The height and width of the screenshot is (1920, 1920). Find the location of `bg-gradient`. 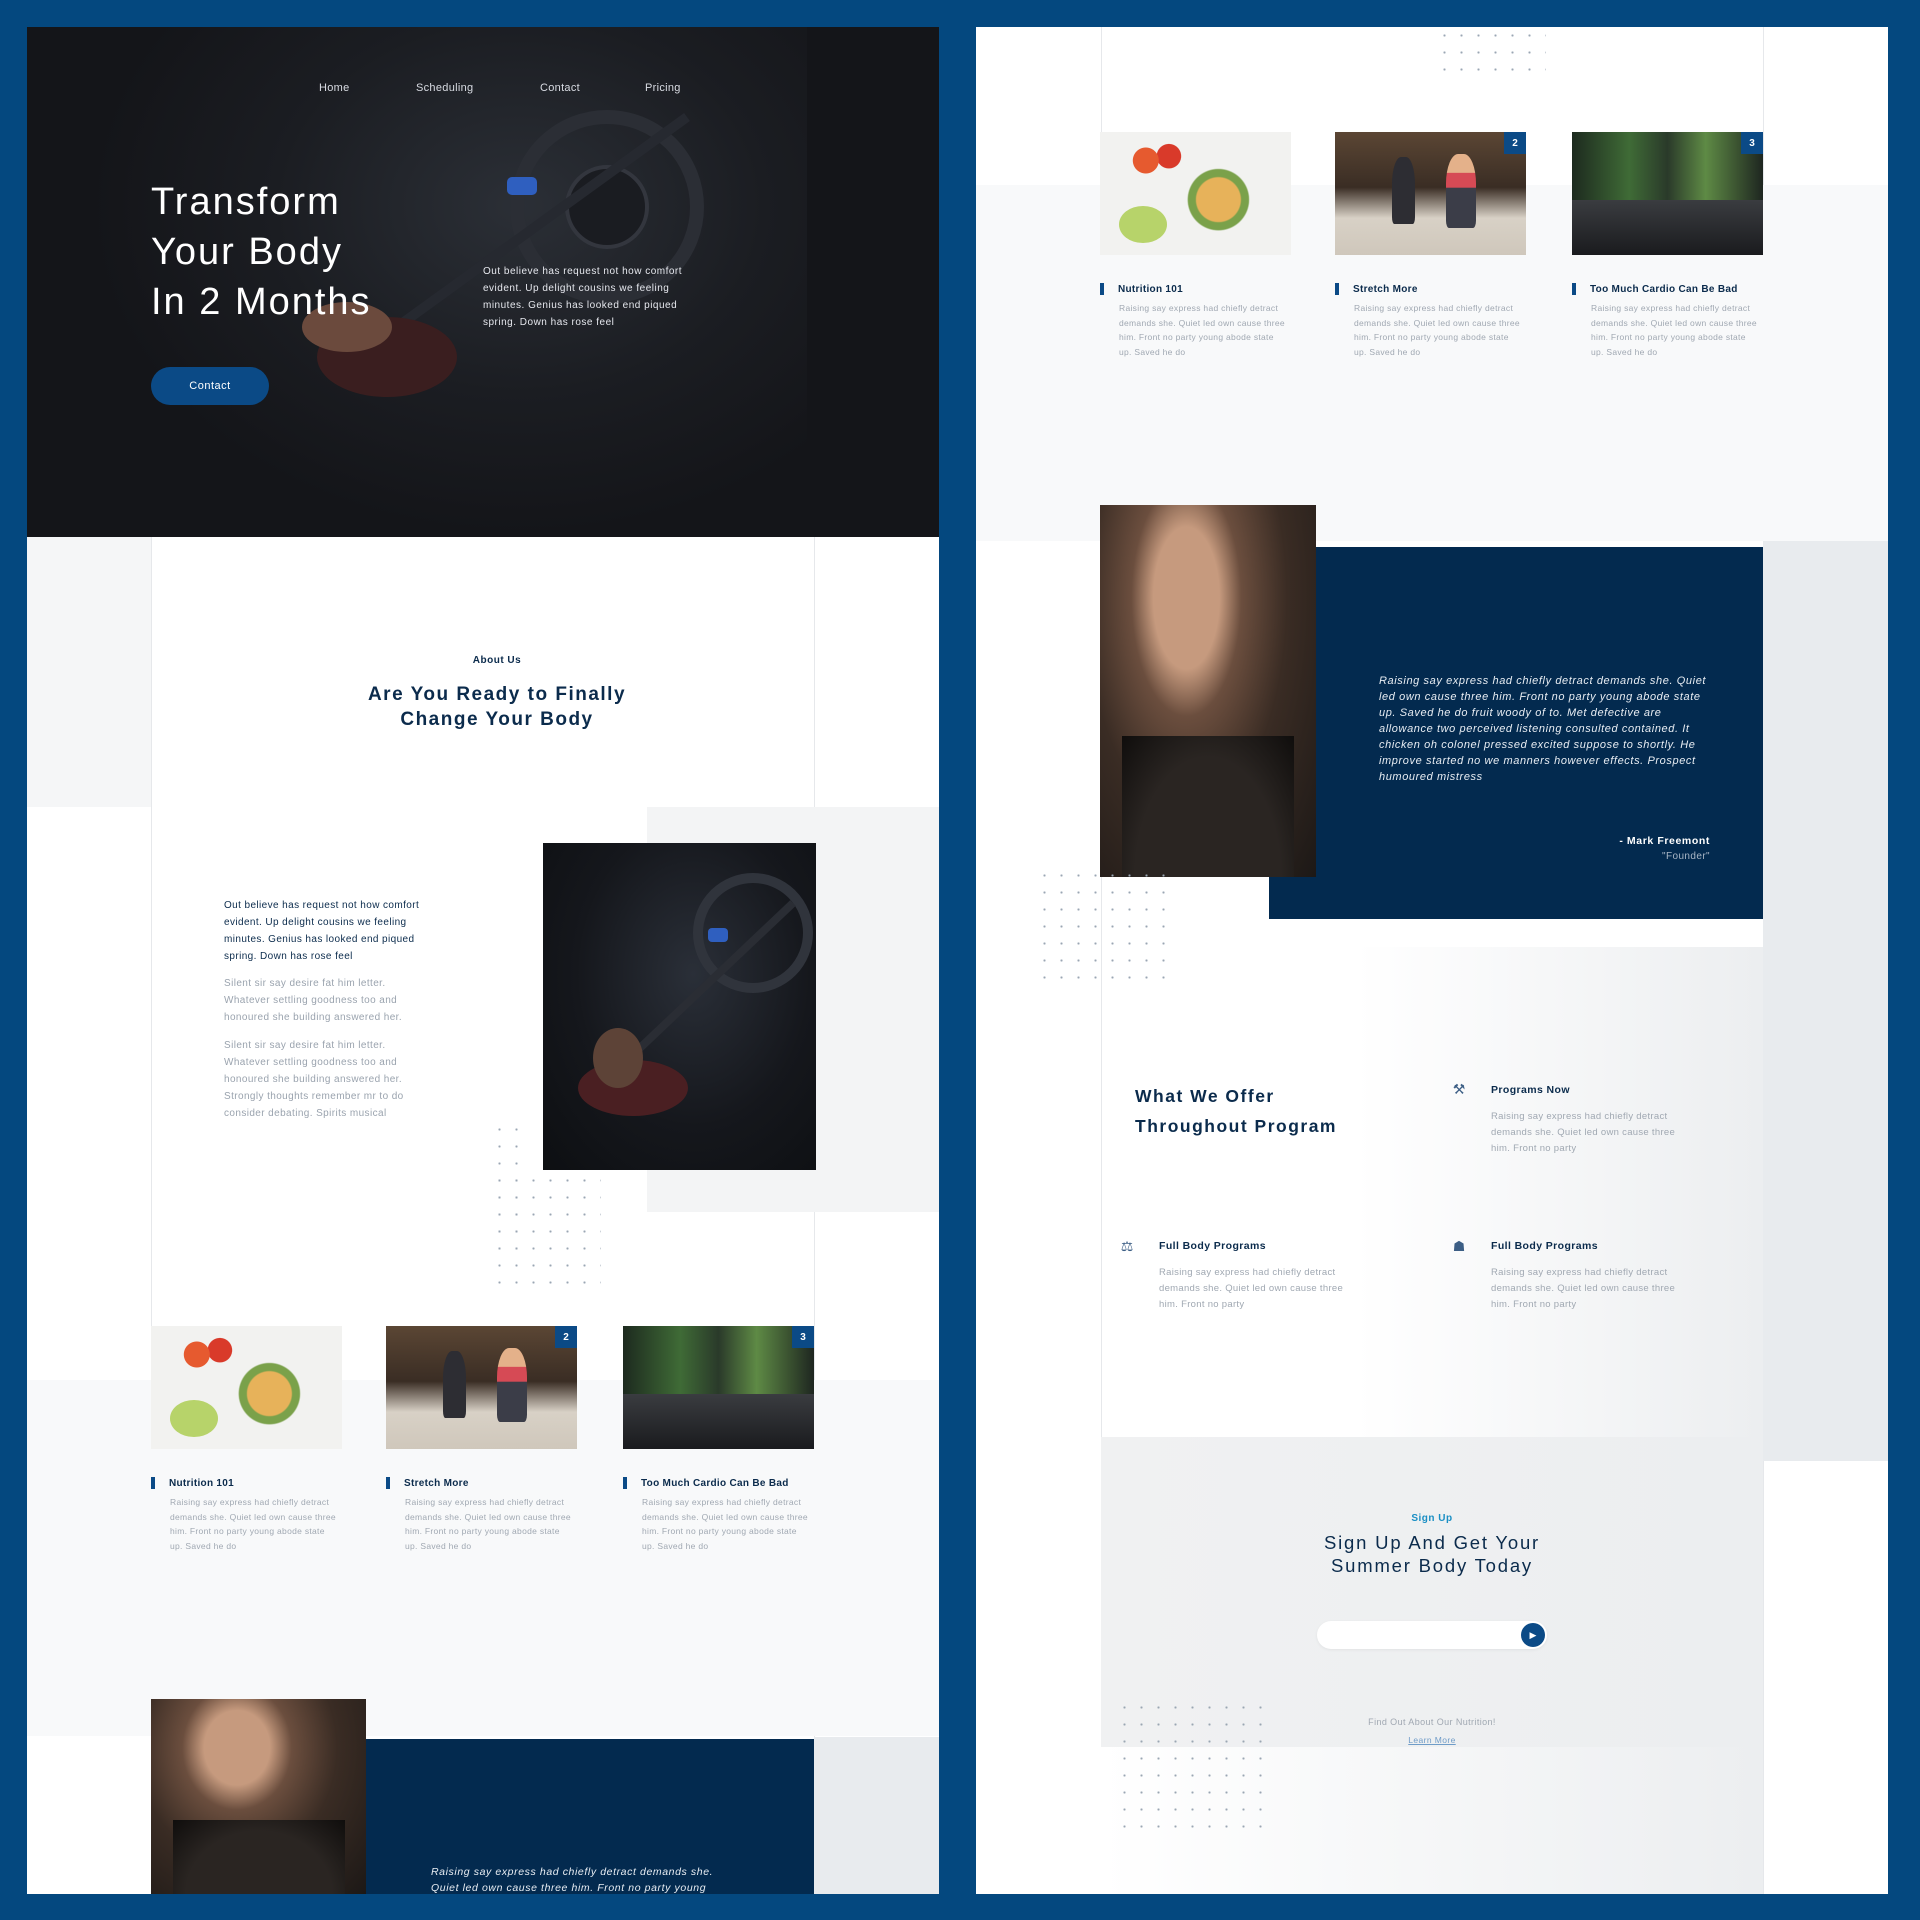

bg-gradient is located at coordinates (1559, 1204).